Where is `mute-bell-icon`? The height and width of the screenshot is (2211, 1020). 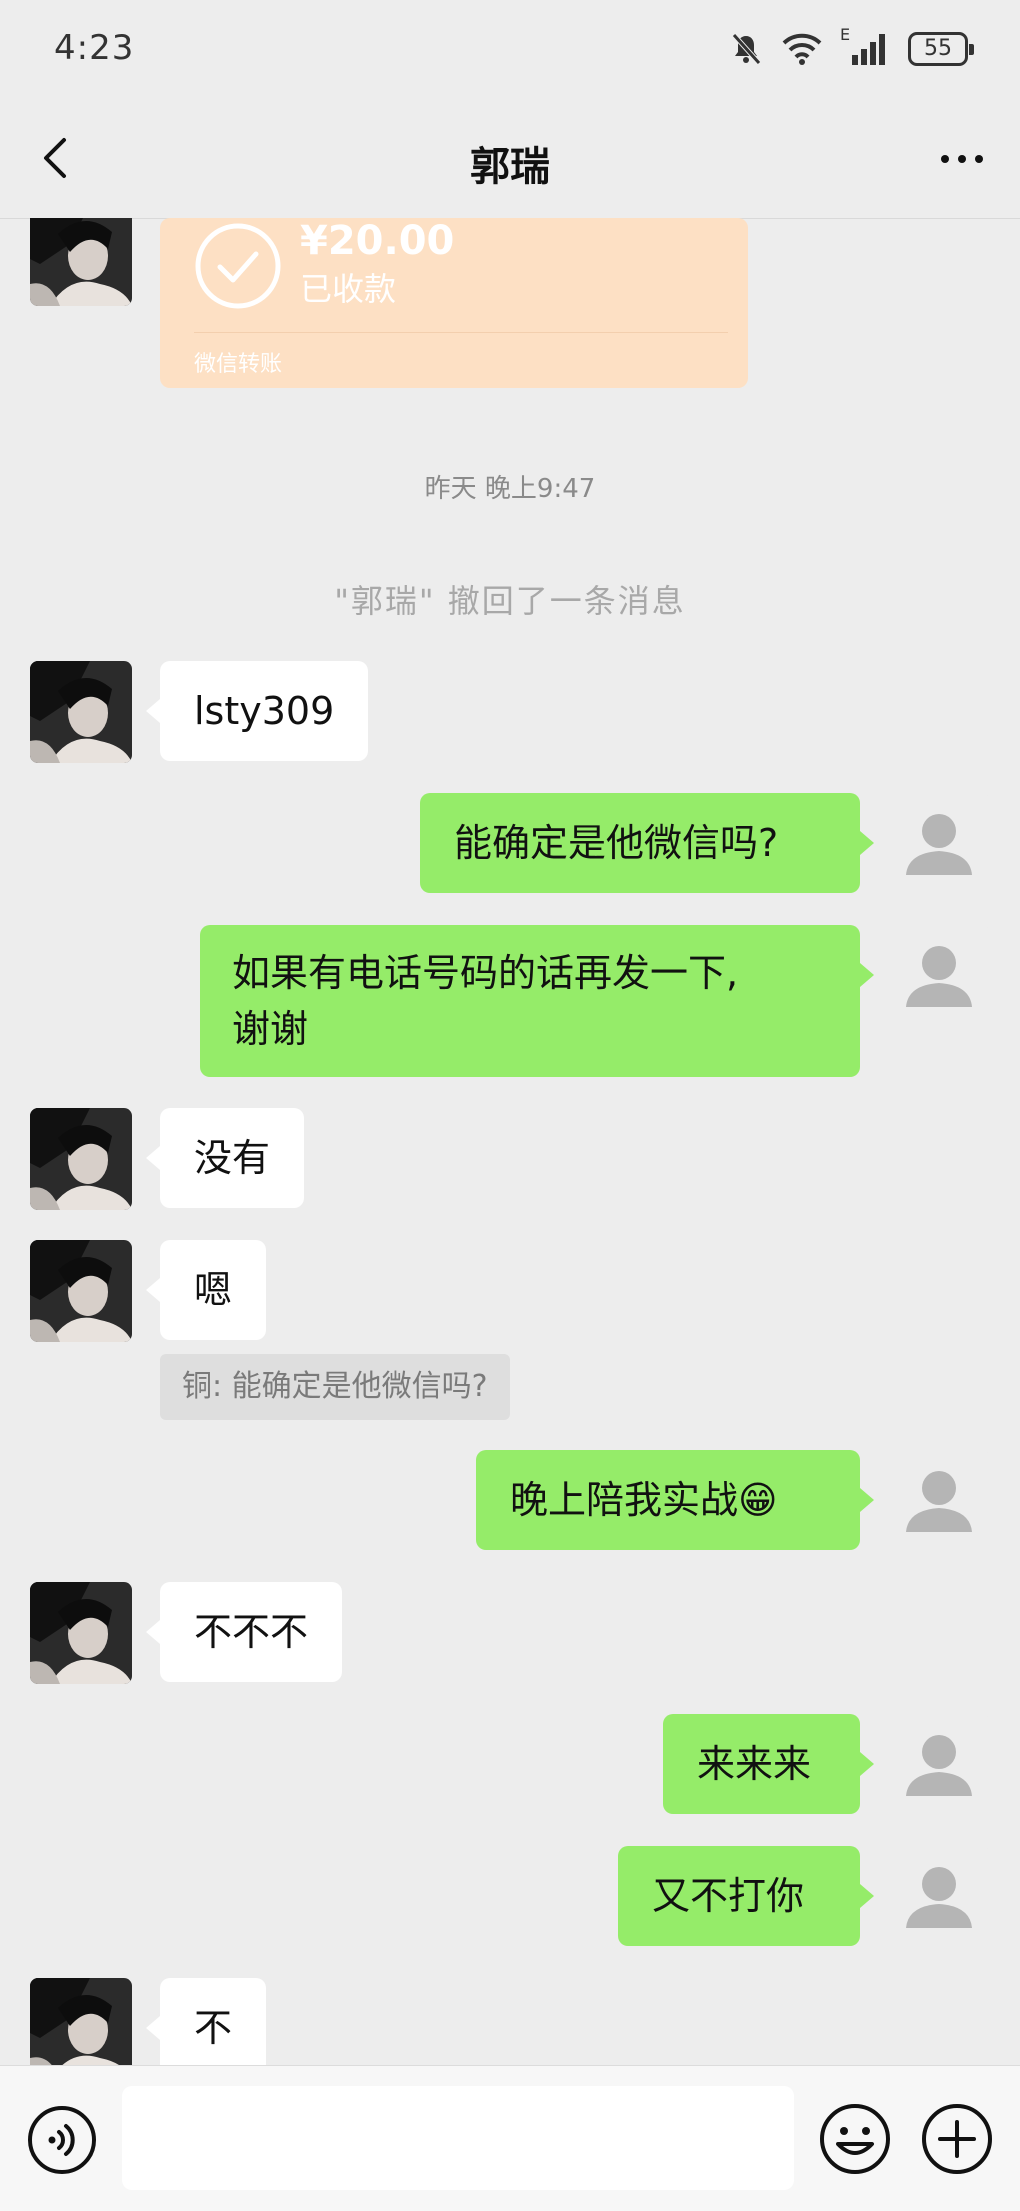
mute-bell-icon is located at coordinates (746, 49).